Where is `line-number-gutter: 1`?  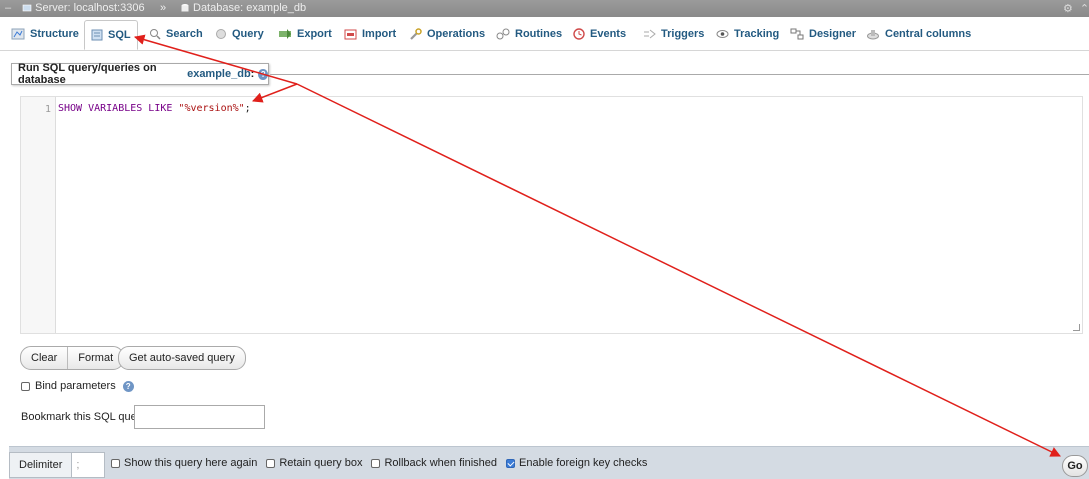
line-number-gutter: 1 is located at coordinates (38, 215).